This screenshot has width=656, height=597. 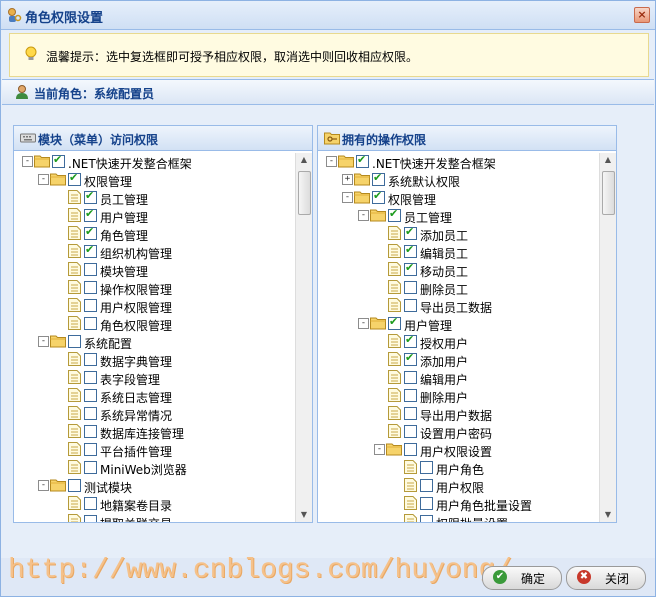 What do you see at coordinates (458, 252) in the screenshot?
I see `tree-node: 编辑员工` at bounding box center [458, 252].